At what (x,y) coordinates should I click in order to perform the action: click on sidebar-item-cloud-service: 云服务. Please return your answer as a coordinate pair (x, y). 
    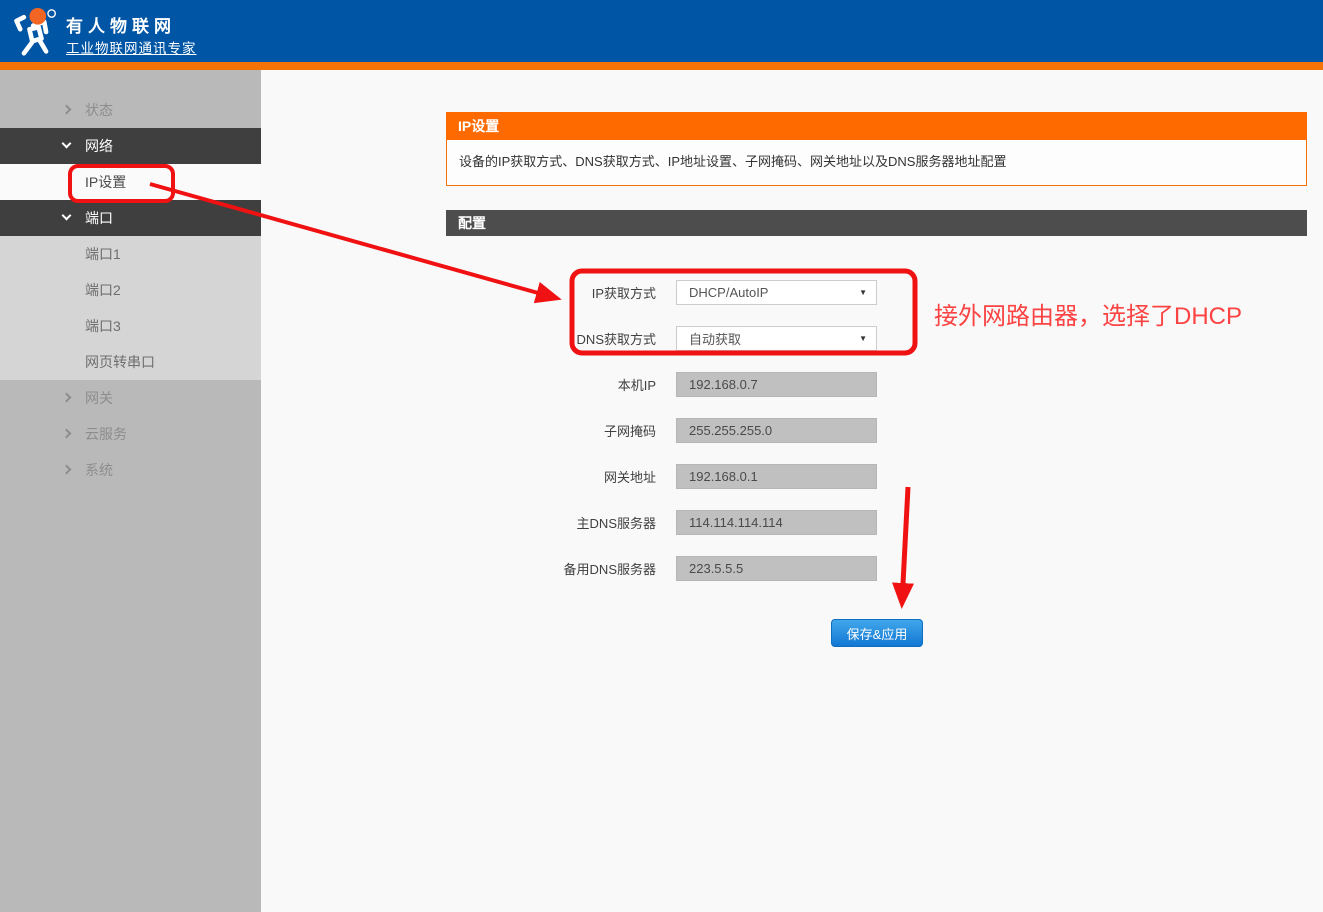
    Looking at the image, I should click on (130, 434).